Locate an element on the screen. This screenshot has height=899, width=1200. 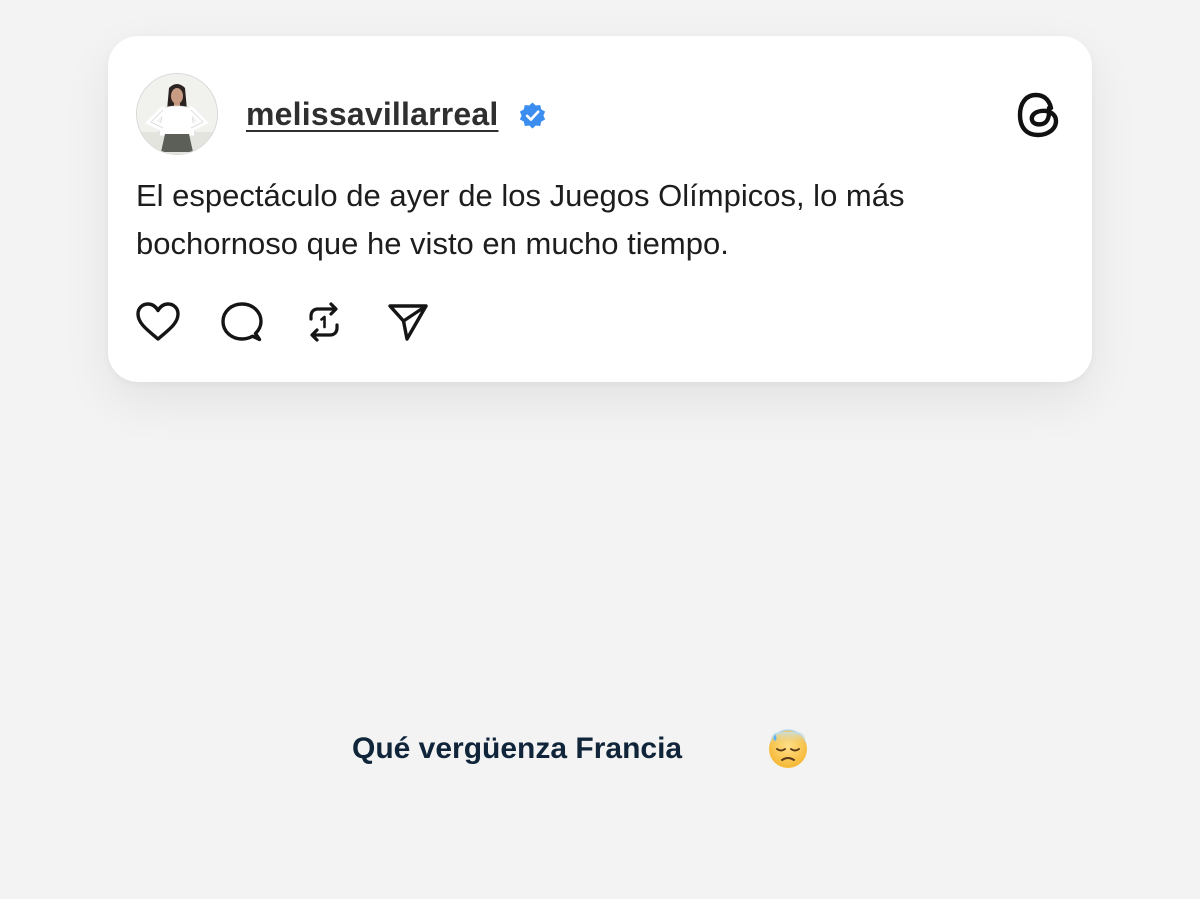
comment-icon is located at coordinates (242, 322).